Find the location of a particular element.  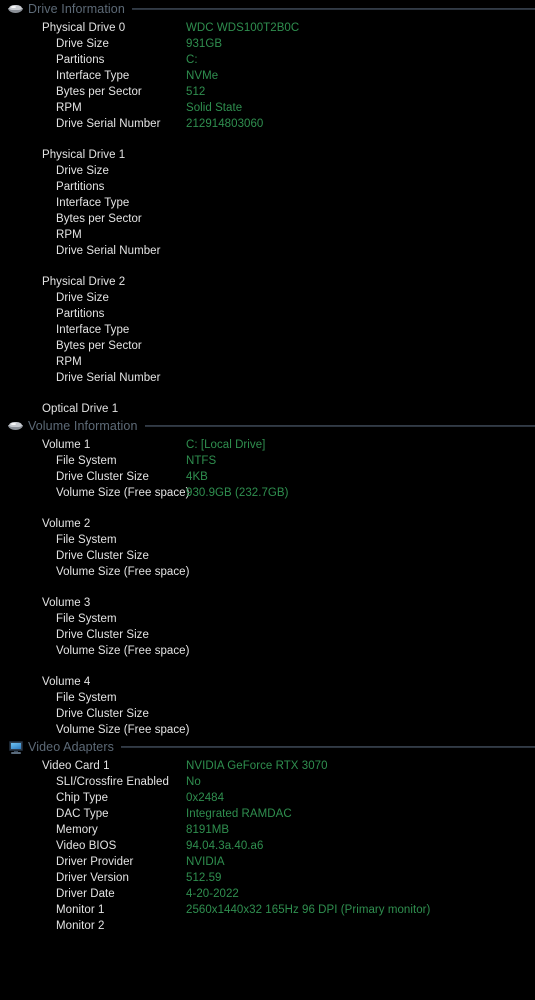

info-row: File System NTFS is located at coordinates (267, 461).